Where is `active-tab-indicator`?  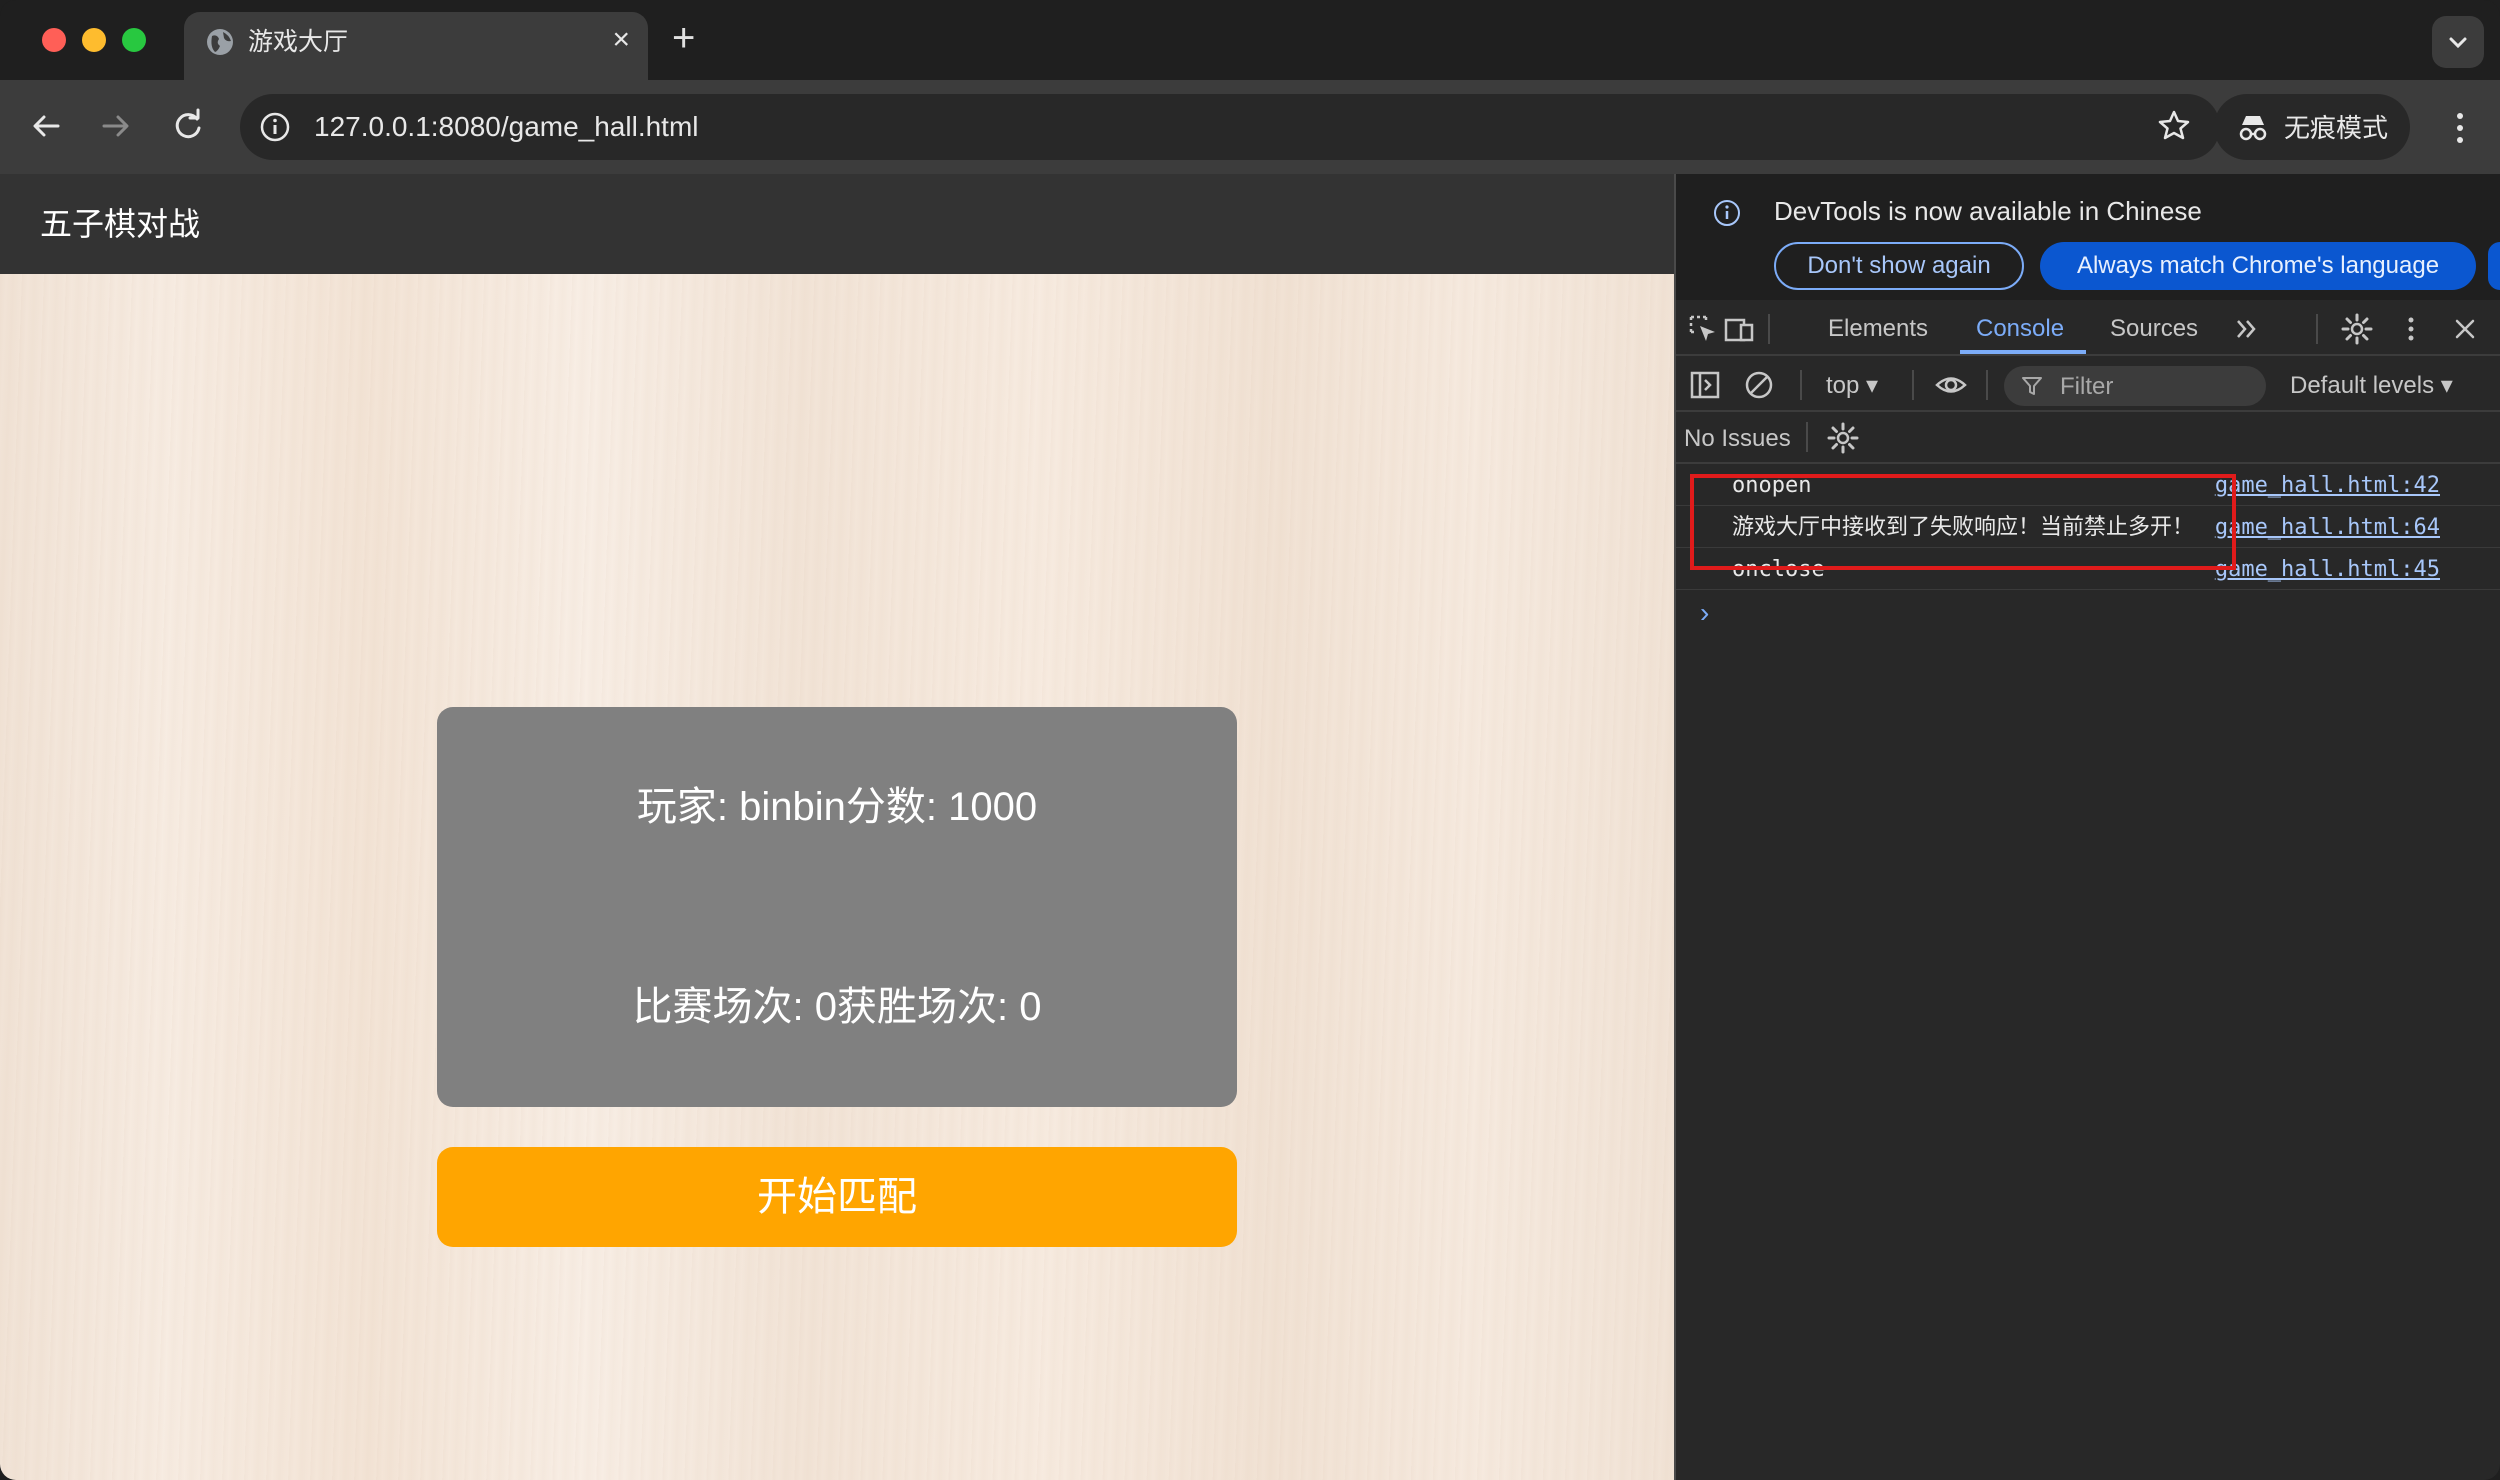 active-tab-indicator is located at coordinates (2023, 352).